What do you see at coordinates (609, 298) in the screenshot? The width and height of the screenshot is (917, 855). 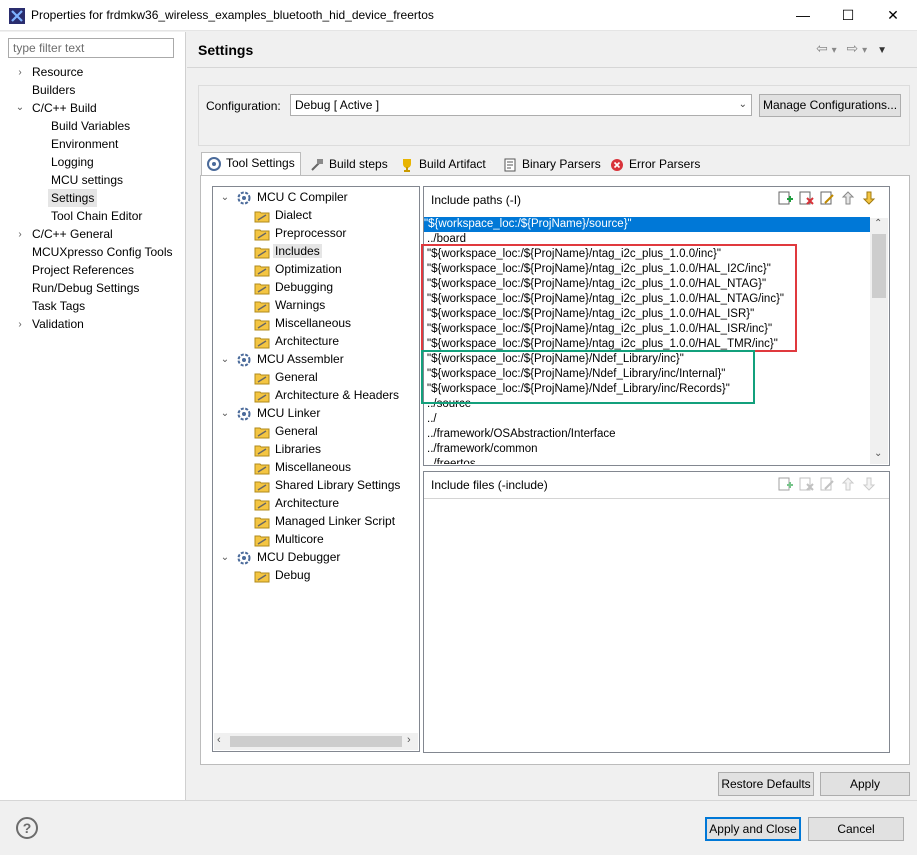 I see `highlight-box-red` at bounding box center [609, 298].